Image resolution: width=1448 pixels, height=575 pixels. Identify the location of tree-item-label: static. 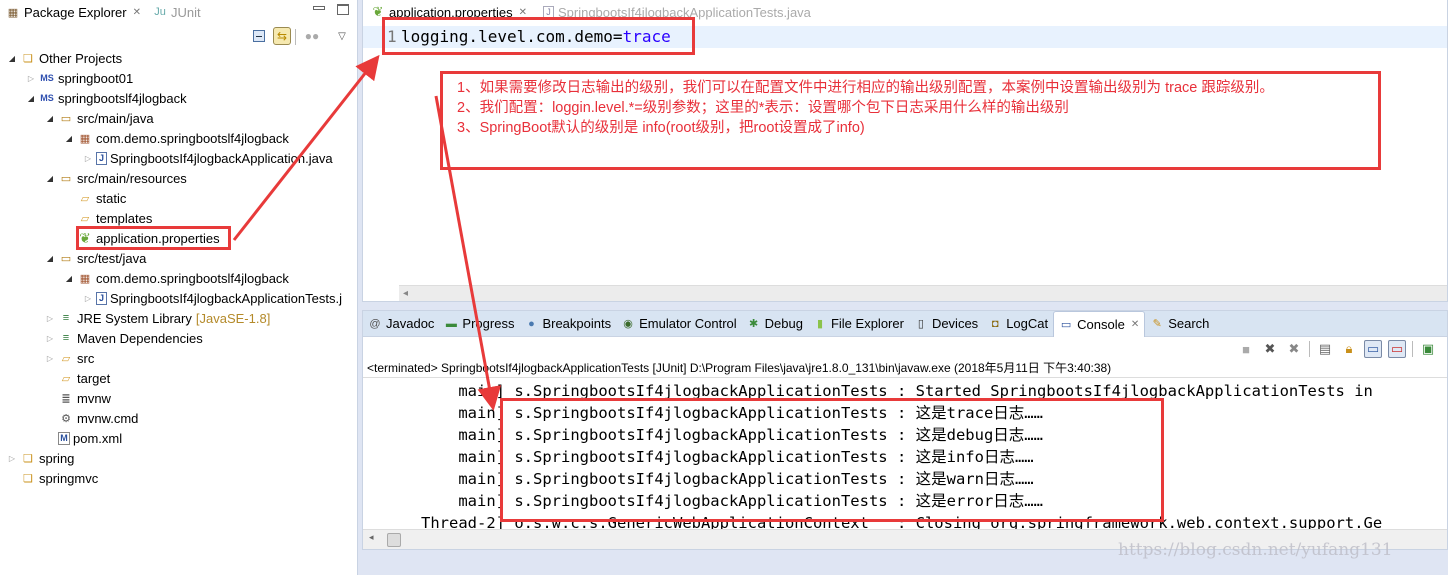
(111, 198).